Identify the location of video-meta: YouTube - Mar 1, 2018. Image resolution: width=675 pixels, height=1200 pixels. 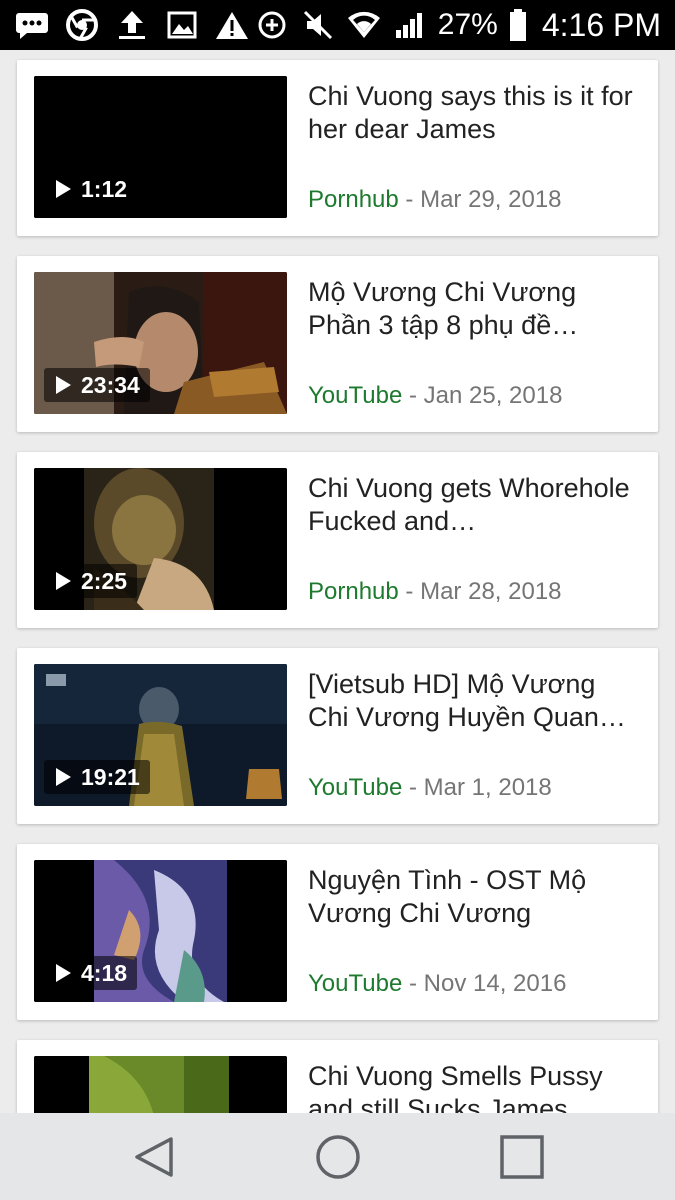
(430, 788).